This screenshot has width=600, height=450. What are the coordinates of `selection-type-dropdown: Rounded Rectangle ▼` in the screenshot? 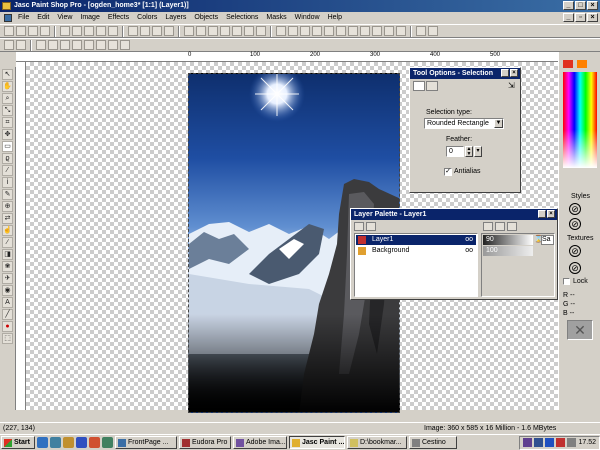 It's located at (464, 123).